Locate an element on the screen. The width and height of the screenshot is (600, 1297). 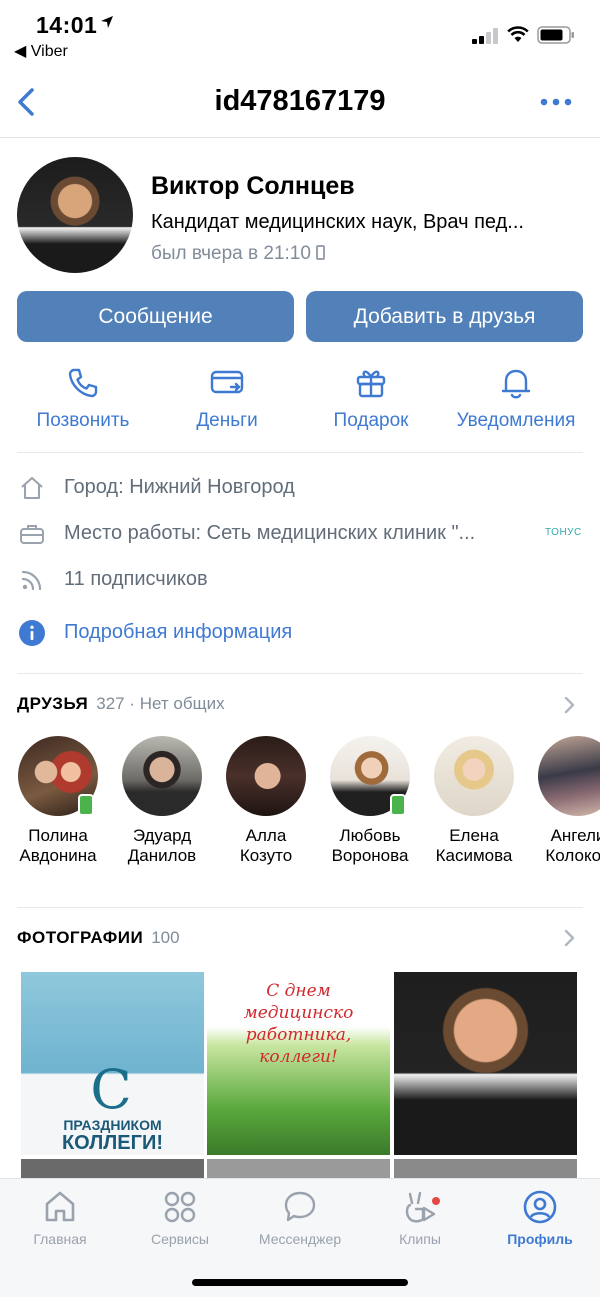
battery-icon is located at coordinates (555, 35).